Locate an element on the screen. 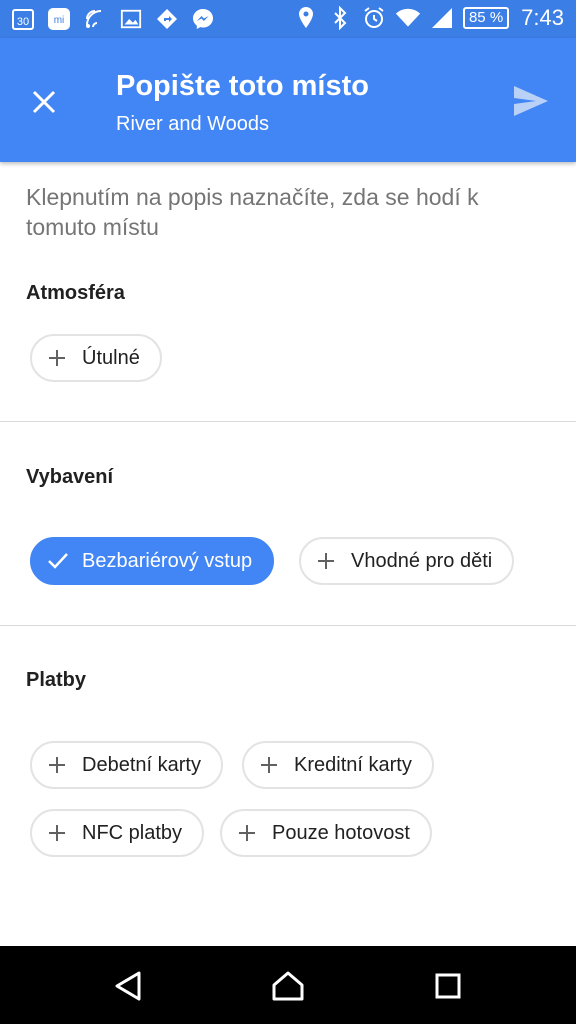 This screenshot has height=1024, width=576. recents-button is located at coordinates (448, 986).